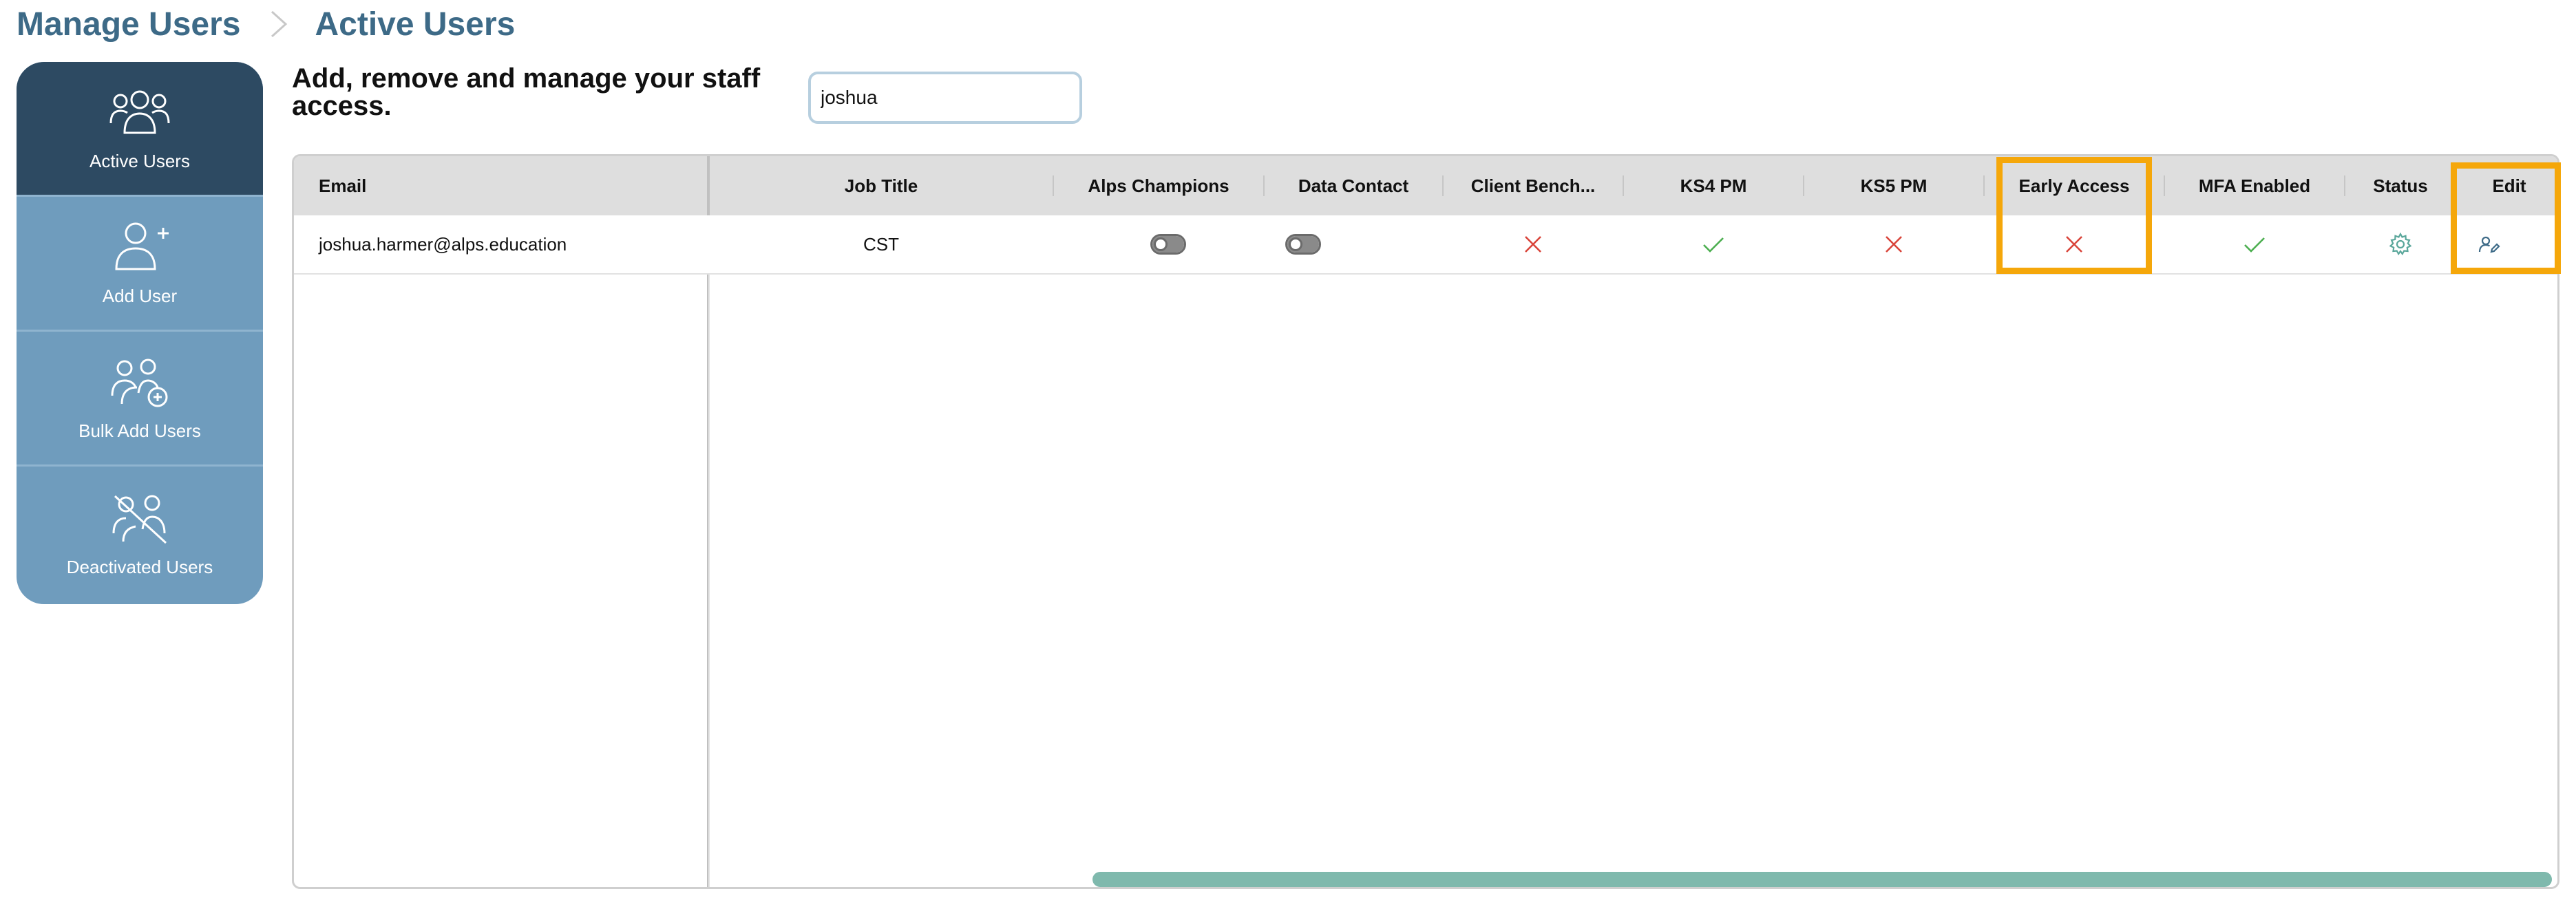 The image size is (2576, 920). Describe the element at coordinates (140, 382) in the screenshot. I see `users-plus-icon` at that location.